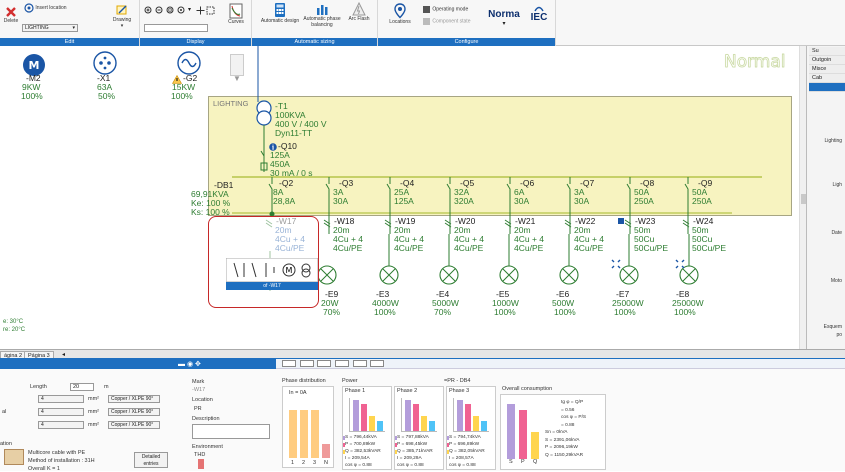 The width and height of the screenshot is (845, 472). Describe the element at coordinates (471, 415) in the screenshot. I see `power-phase-bars` at that location.